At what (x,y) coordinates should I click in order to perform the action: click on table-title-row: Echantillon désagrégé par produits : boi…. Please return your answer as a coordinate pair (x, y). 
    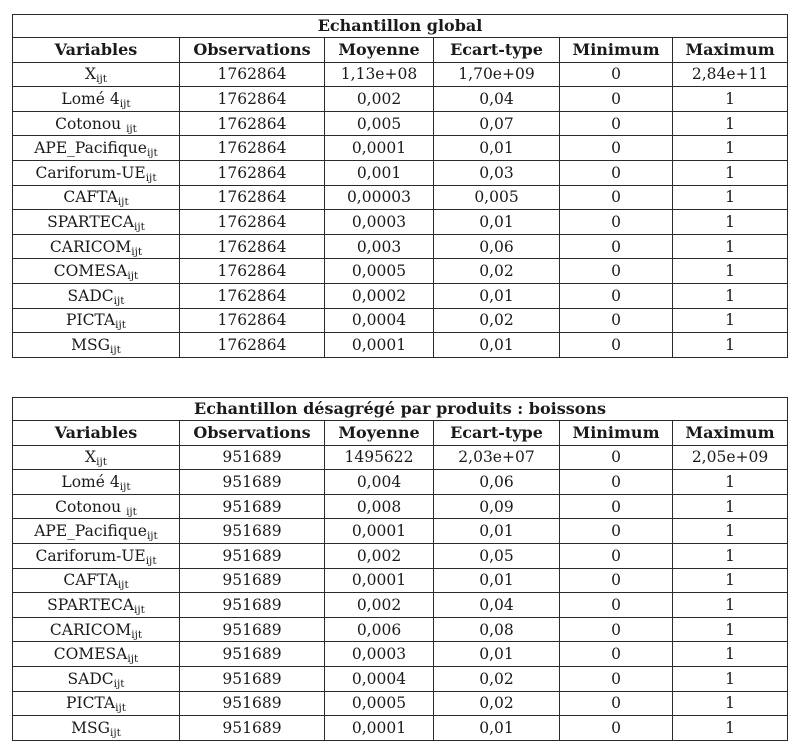
    Looking at the image, I should click on (400, 409).